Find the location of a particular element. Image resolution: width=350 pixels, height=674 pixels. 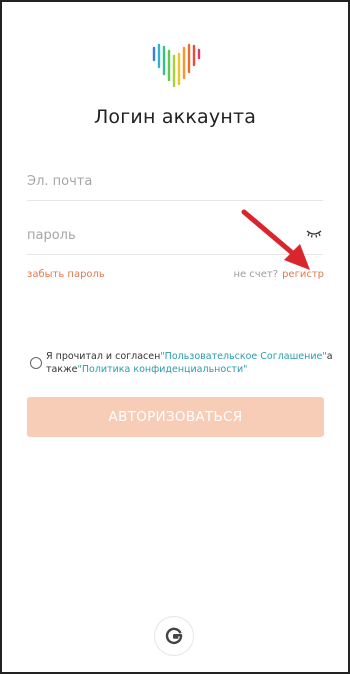

heart-waveform-logo is located at coordinates (176, 65).